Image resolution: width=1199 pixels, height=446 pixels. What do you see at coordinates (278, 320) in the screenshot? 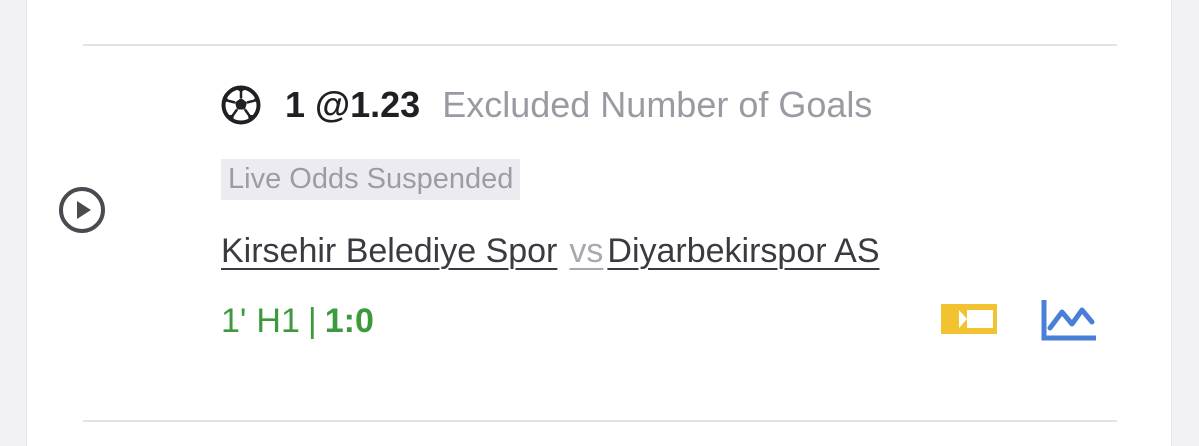
I see `match-period: H1` at bounding box center [278, 320].